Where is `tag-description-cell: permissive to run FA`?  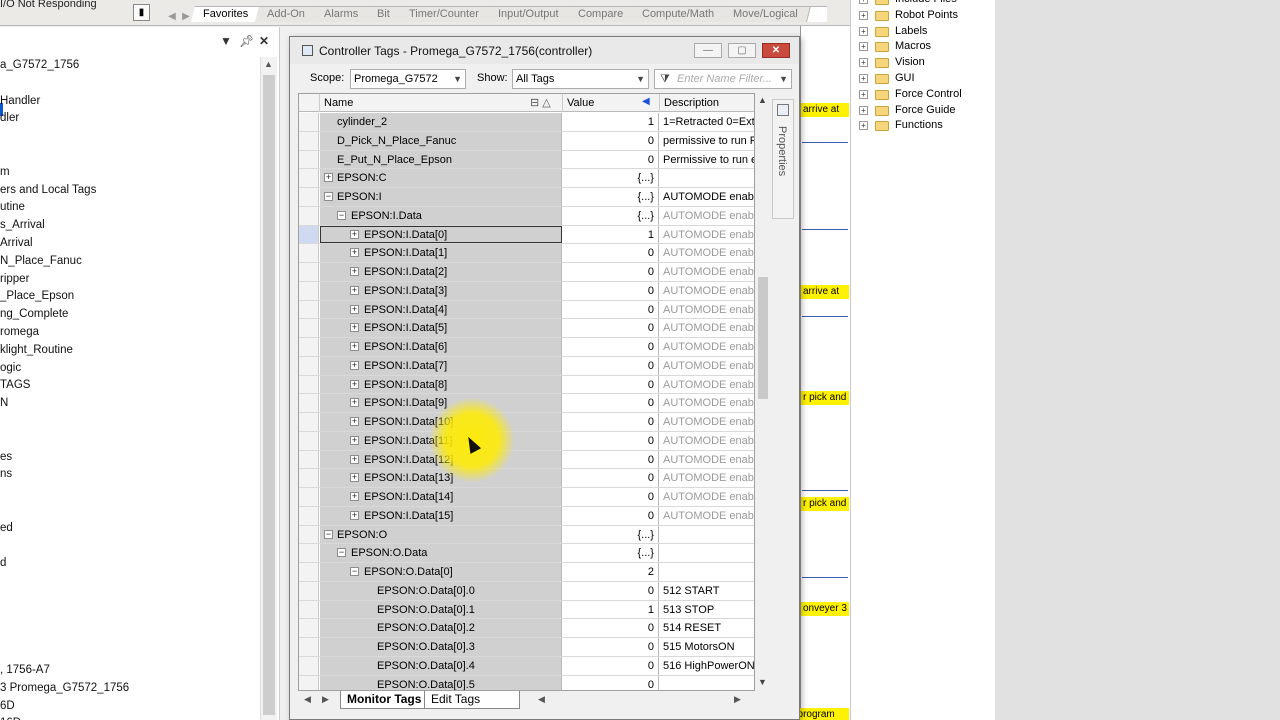 tag-description-cell: permissive to run FA is located at coordinates (707, 141).